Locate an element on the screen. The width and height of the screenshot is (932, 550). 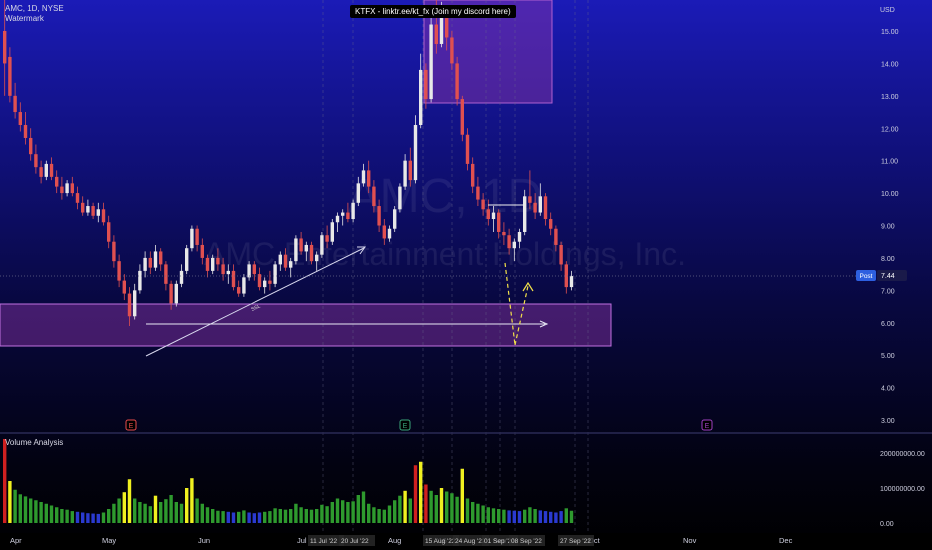
month-label: Dec is located at coordinates (786, 540).